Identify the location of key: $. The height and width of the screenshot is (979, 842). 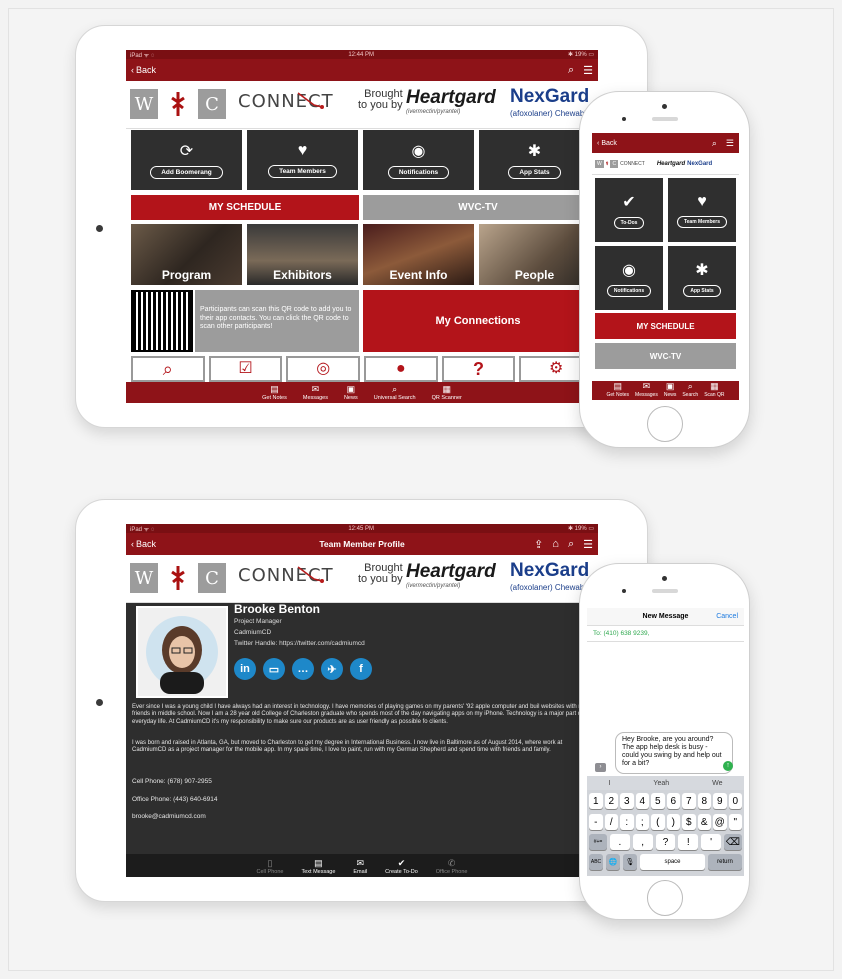
(689, 822).